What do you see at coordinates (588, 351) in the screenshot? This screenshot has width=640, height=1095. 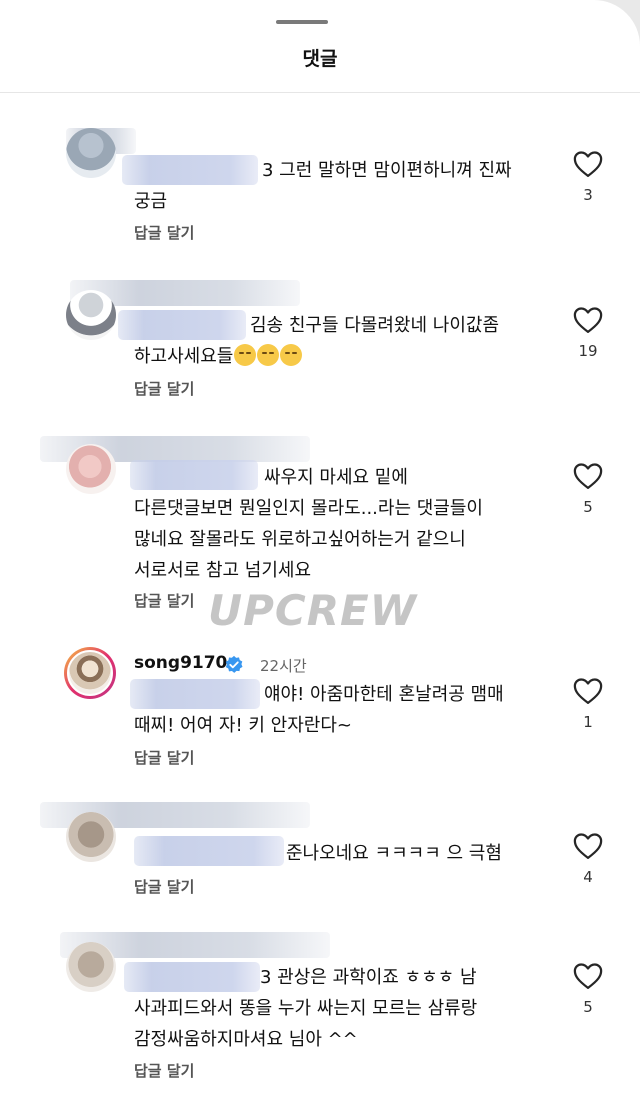 I see `like-count: 19` at bounding box center [588, 351].